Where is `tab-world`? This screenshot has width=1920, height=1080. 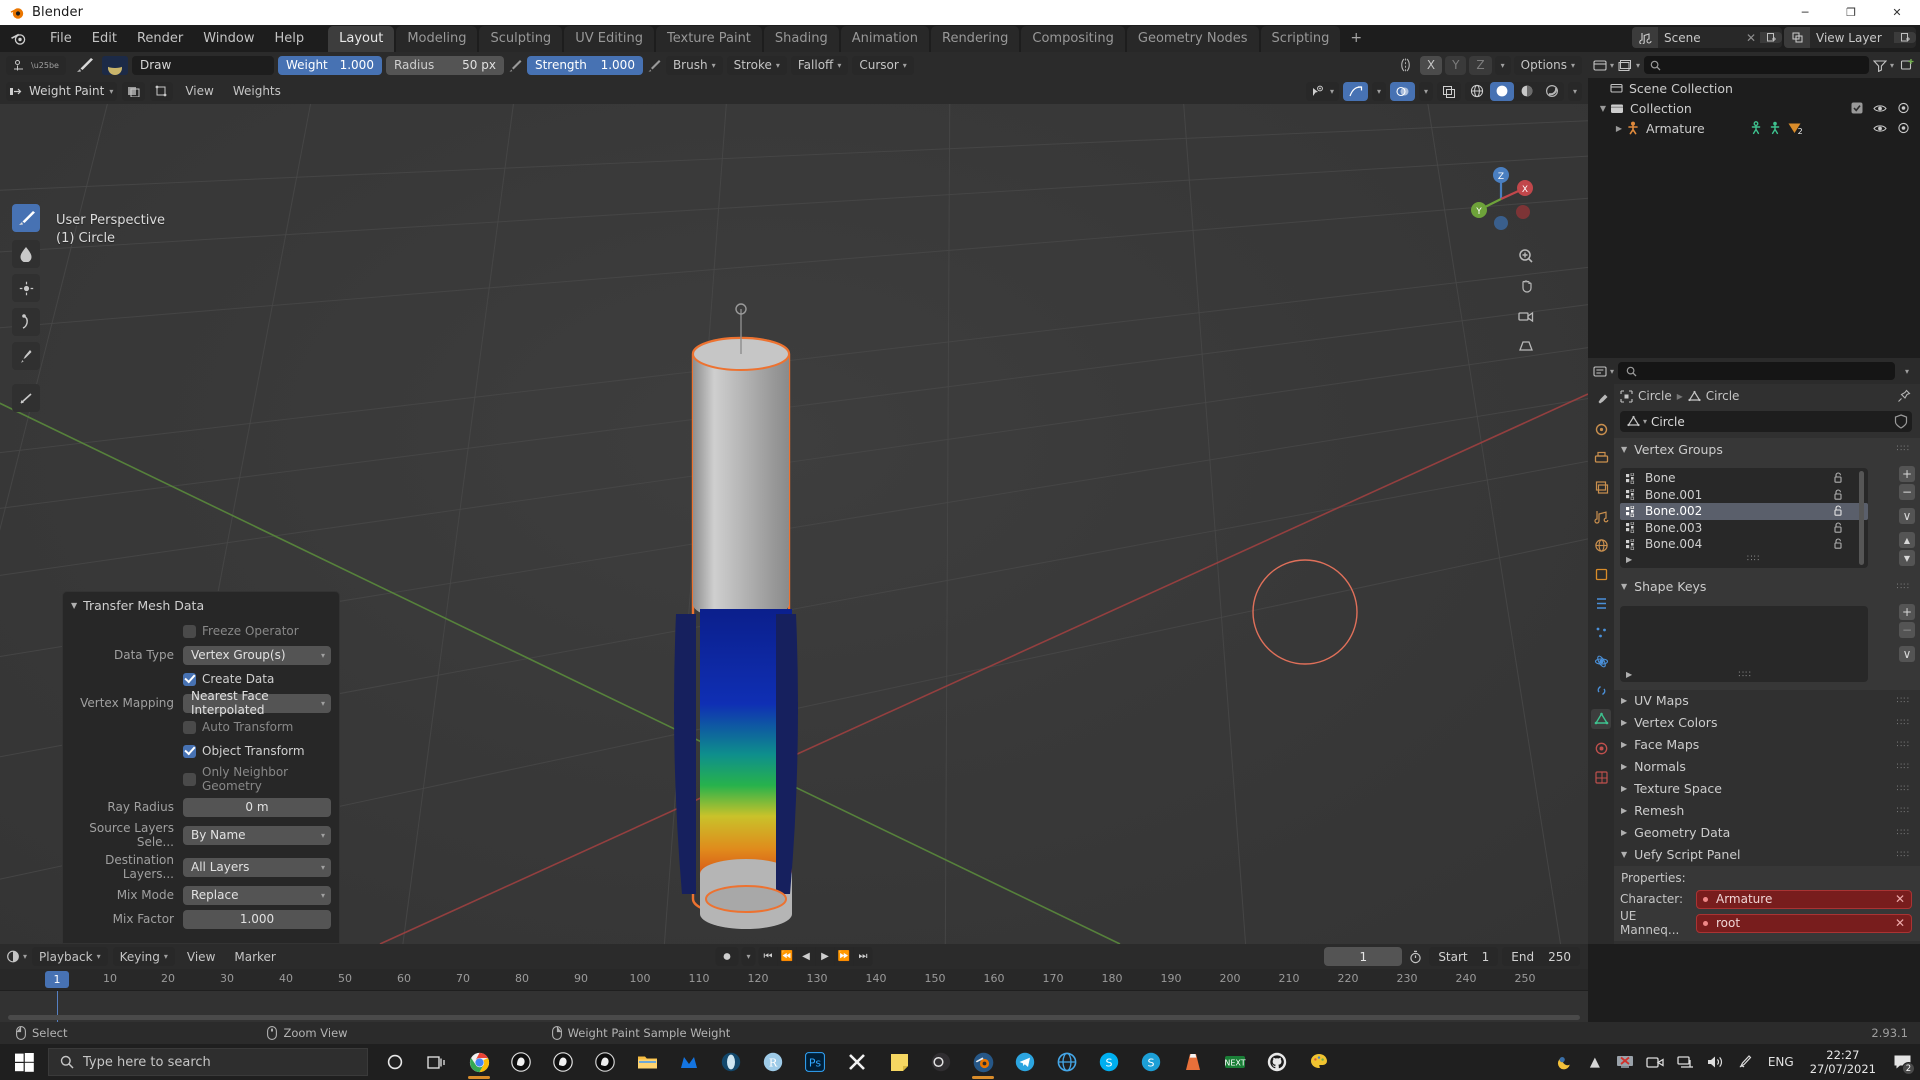
tab-world is located at coordinates (1601, 545).